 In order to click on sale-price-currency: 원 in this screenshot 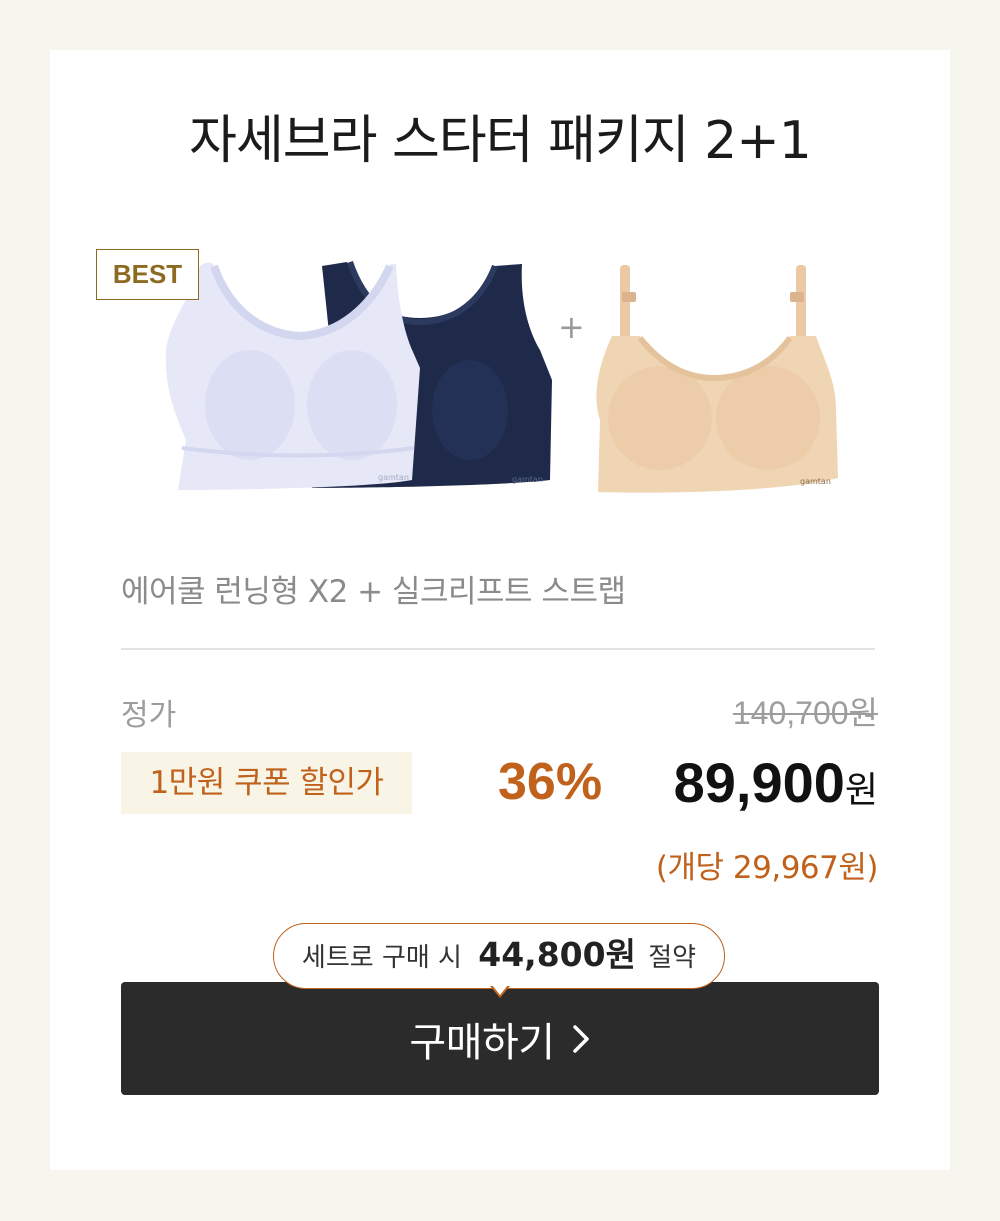, I will do `click(861, 790)`.